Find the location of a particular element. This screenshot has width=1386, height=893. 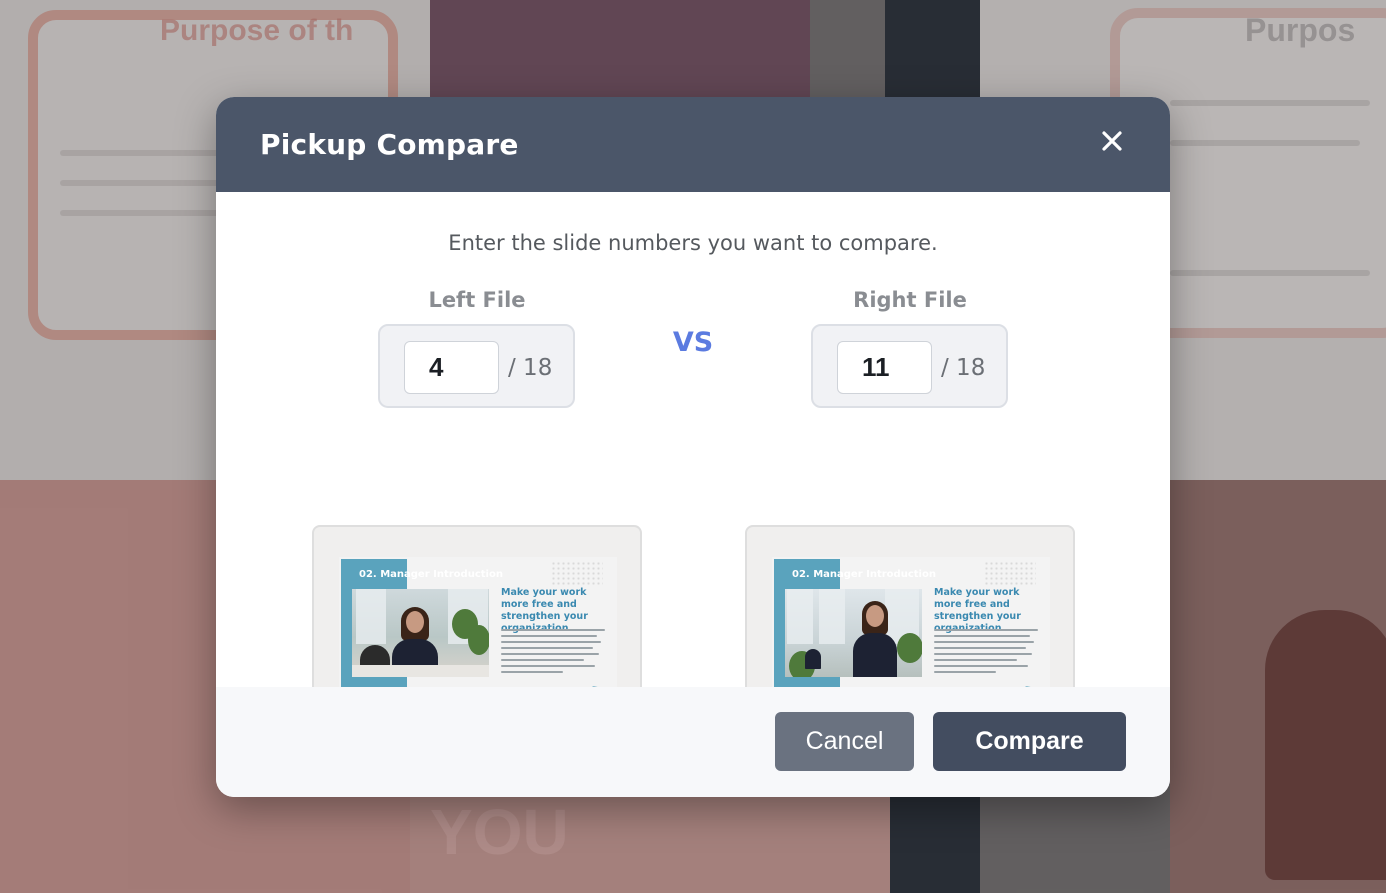

left-slide-number-box: / 18 is located at coordinates (476, 366).